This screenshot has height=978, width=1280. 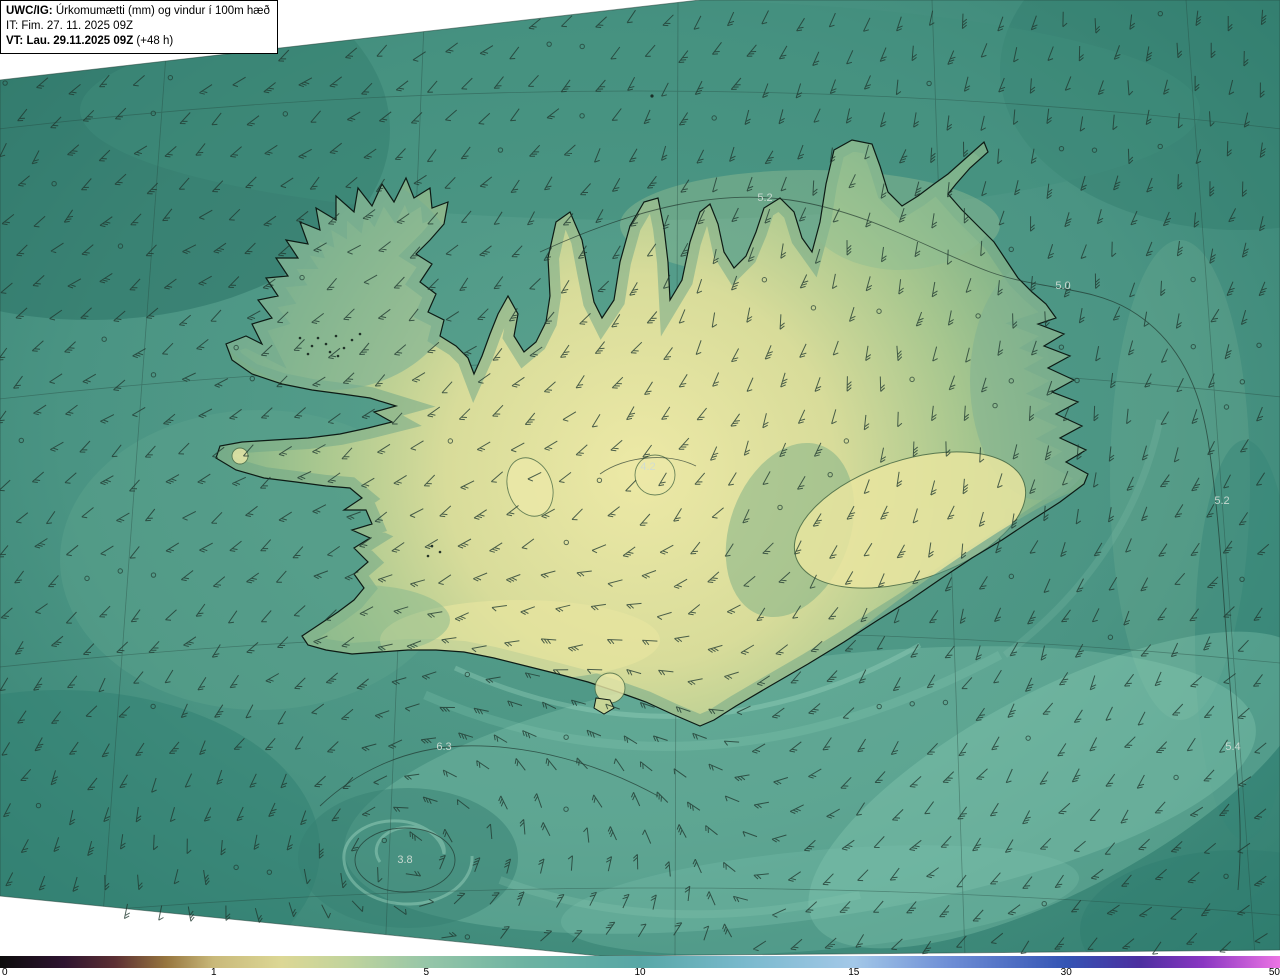 I want to click on colorbar-ticks: 0 1 5 10 15 30 50, so click(x=640, y=972).